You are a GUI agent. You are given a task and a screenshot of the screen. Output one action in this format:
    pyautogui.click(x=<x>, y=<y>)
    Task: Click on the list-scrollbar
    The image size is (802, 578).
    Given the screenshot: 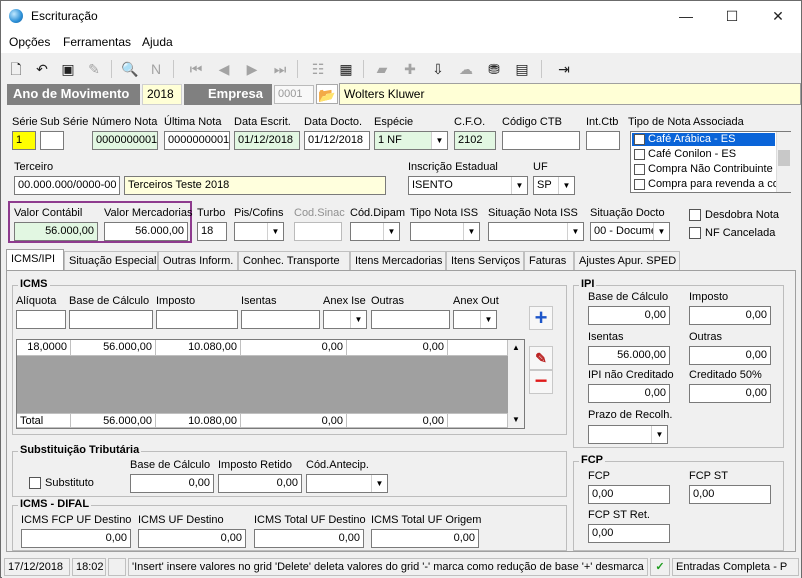 What is the action you would take?
    pyautogui.click(x=783, y=162)
    